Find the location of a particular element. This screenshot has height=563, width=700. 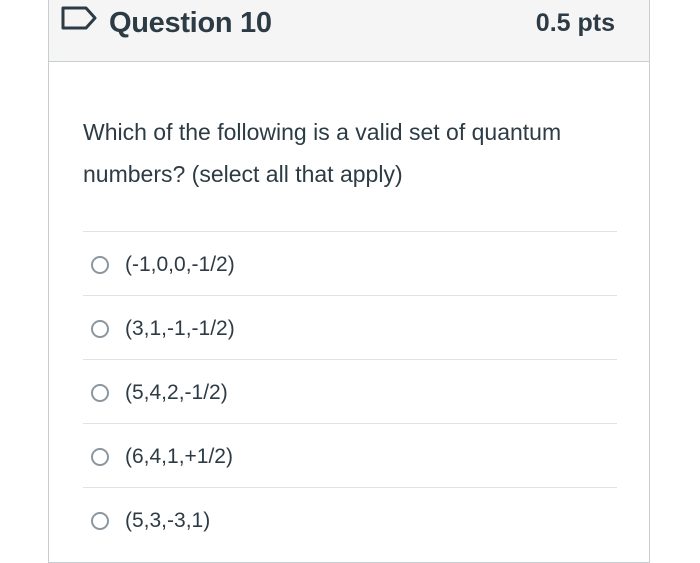

answer-label: (-1,0,0,-1/2) is located at coordinates (180, 264).